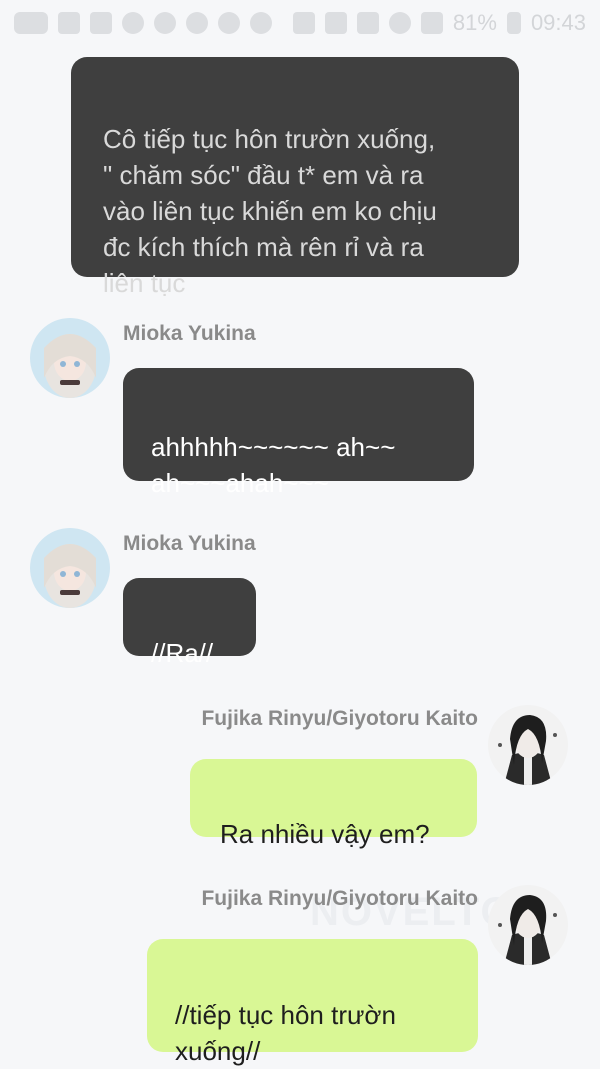 Image resolution: width=600 pixels, height=1069 pixels. What do you see at coordinates (474, 22) in the screenshot?
I see `battery-level: 81%` at bounding box center [474, 22].